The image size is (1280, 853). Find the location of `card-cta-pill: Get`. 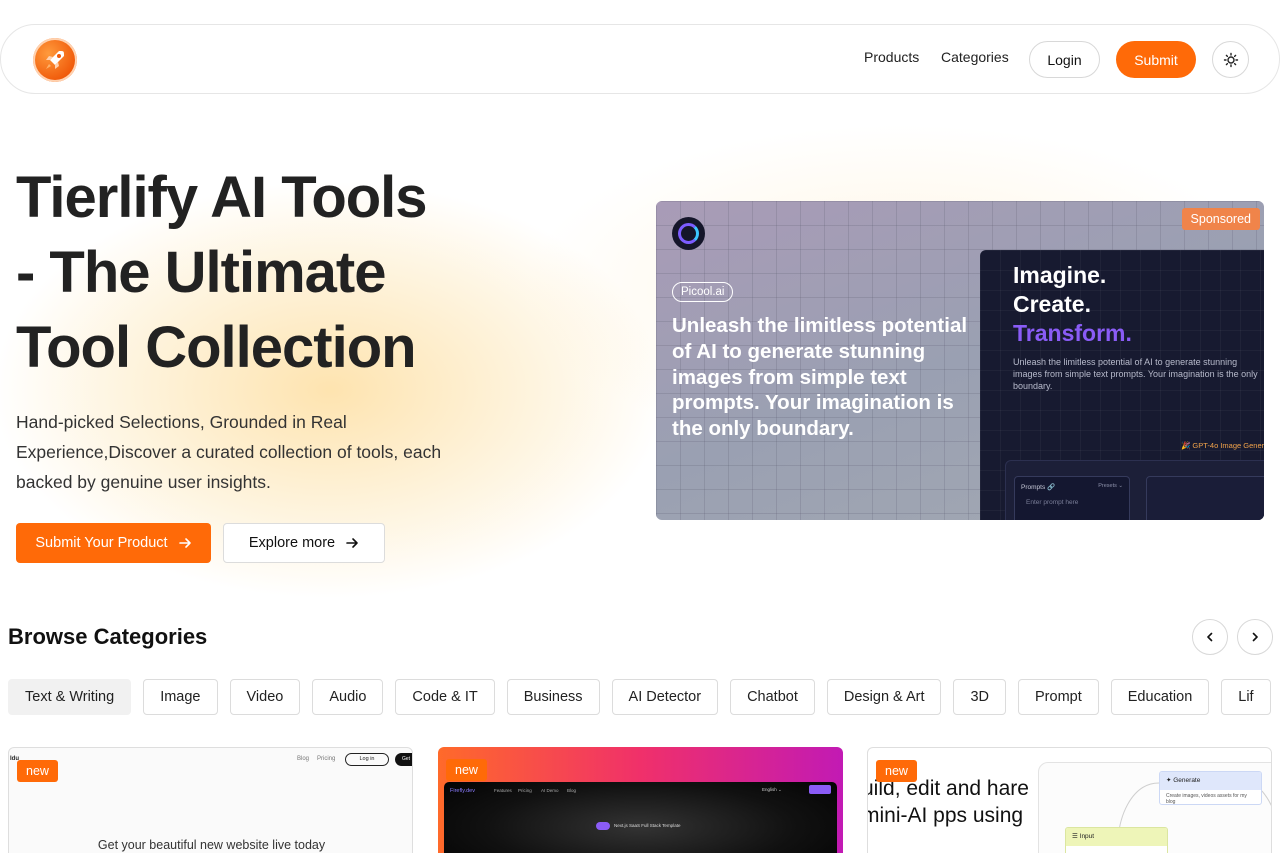

card-cta-pill: Get is located at coordinates (403, 759).